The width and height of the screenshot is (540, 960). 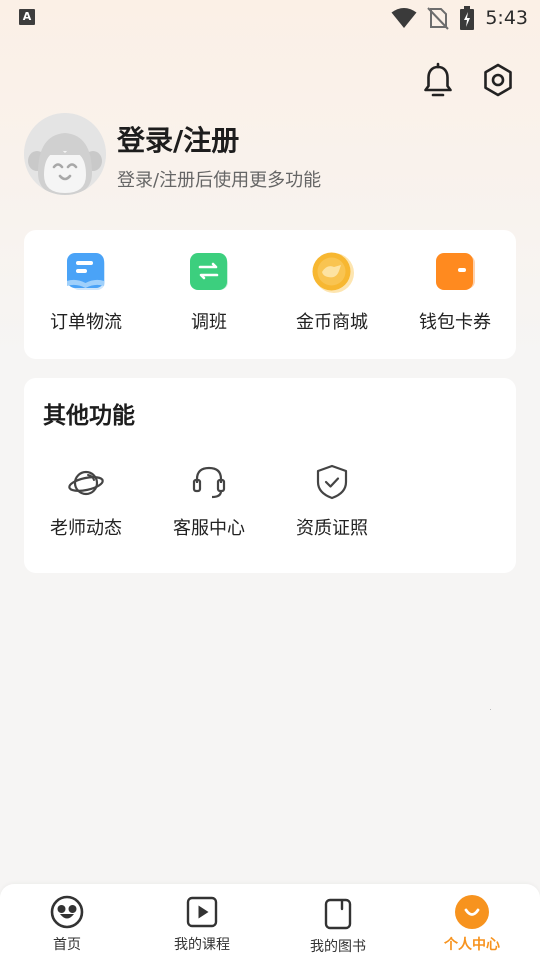 I want to click on other-functions-title: 其他功能, so click(x=89, y=416).